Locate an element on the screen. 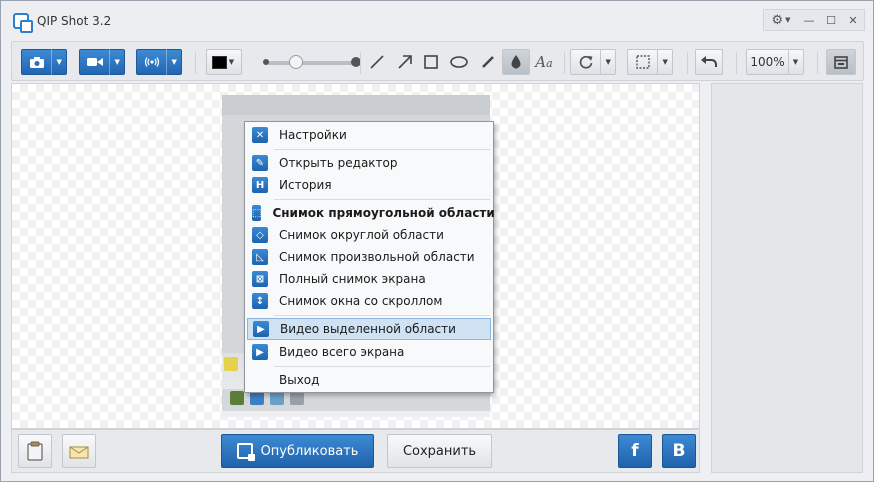  blur-tool is located at coordinates (516, 62).